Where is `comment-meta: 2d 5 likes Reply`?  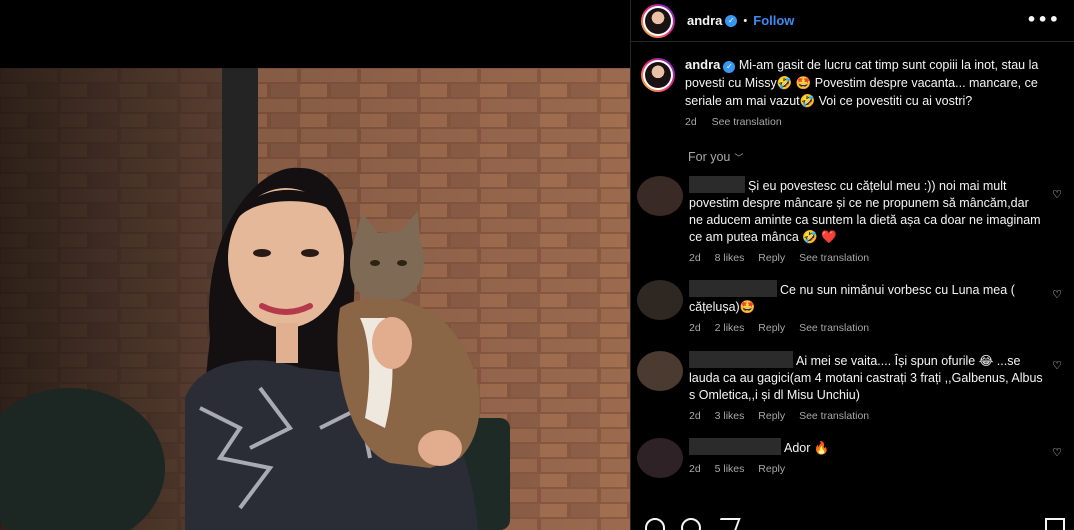
comment-meta: 2d 5 likes Reply is located at coordinates (867, 469).